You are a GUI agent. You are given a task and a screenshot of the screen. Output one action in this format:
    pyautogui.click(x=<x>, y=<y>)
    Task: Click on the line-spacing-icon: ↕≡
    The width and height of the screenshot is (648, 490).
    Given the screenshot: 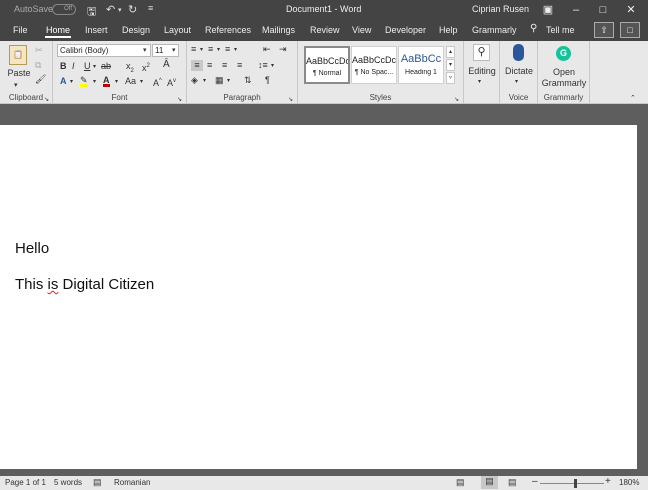 What is the action you would take?
    pyautogui.click(x=263, y=65)
    